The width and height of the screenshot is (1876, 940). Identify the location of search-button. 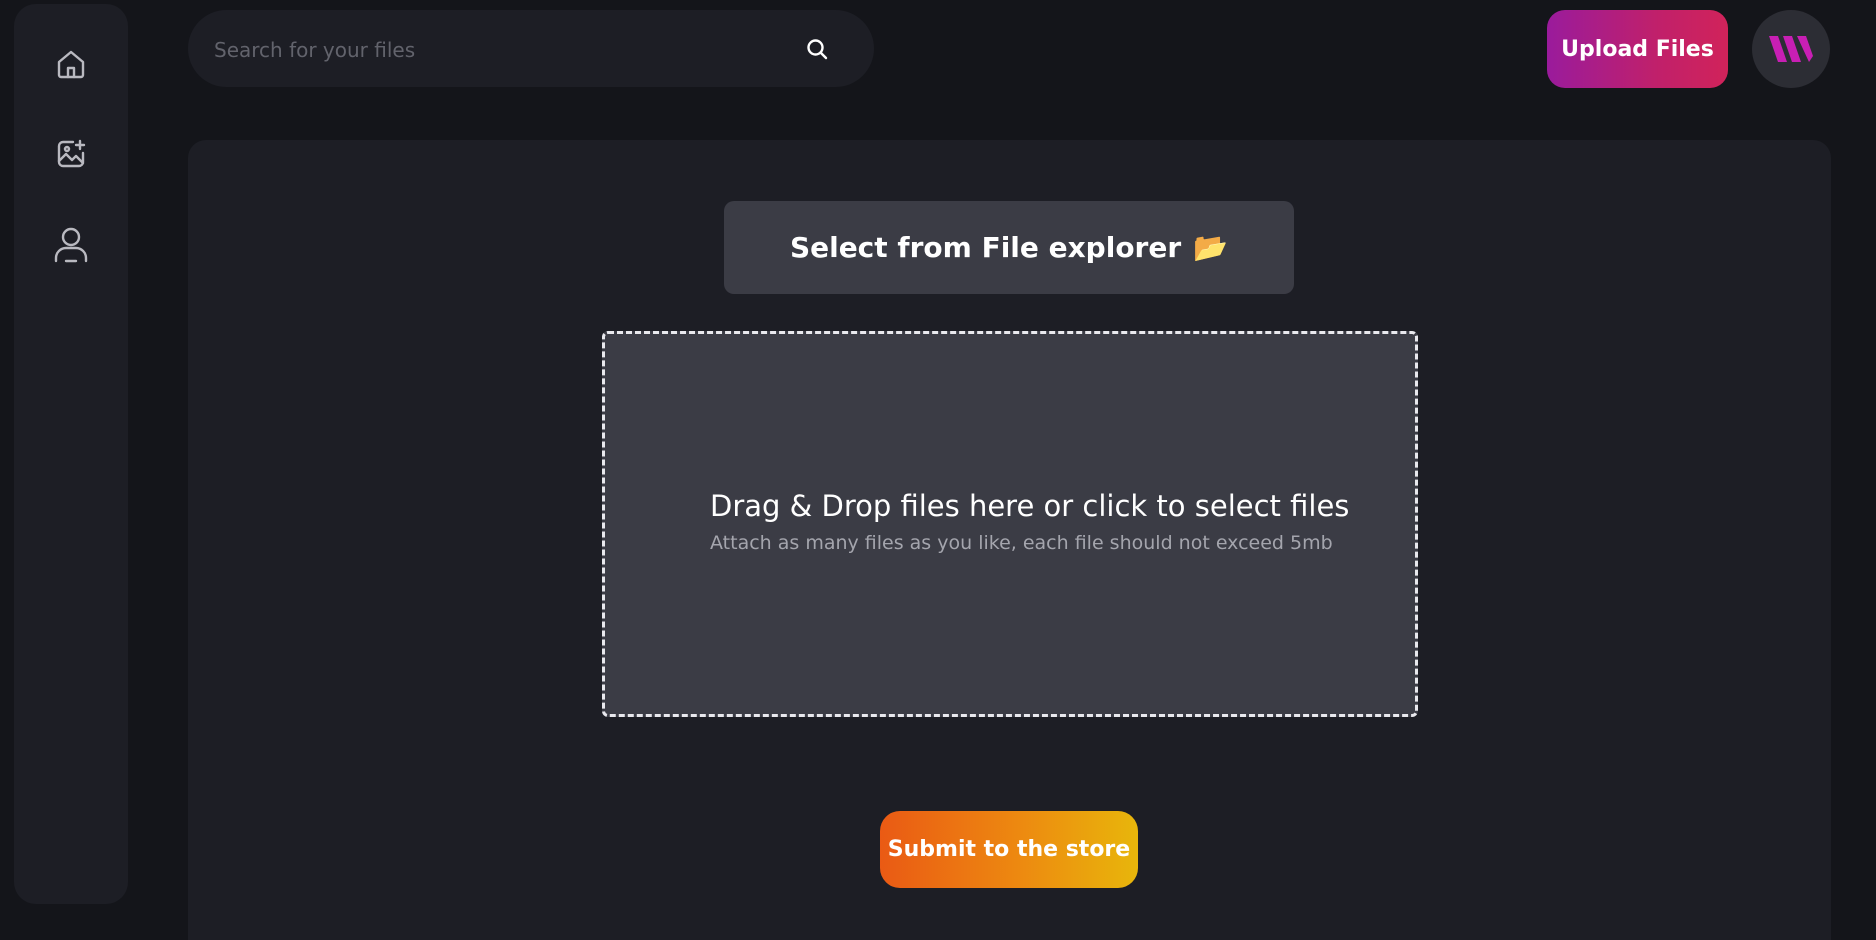
(817, 49).